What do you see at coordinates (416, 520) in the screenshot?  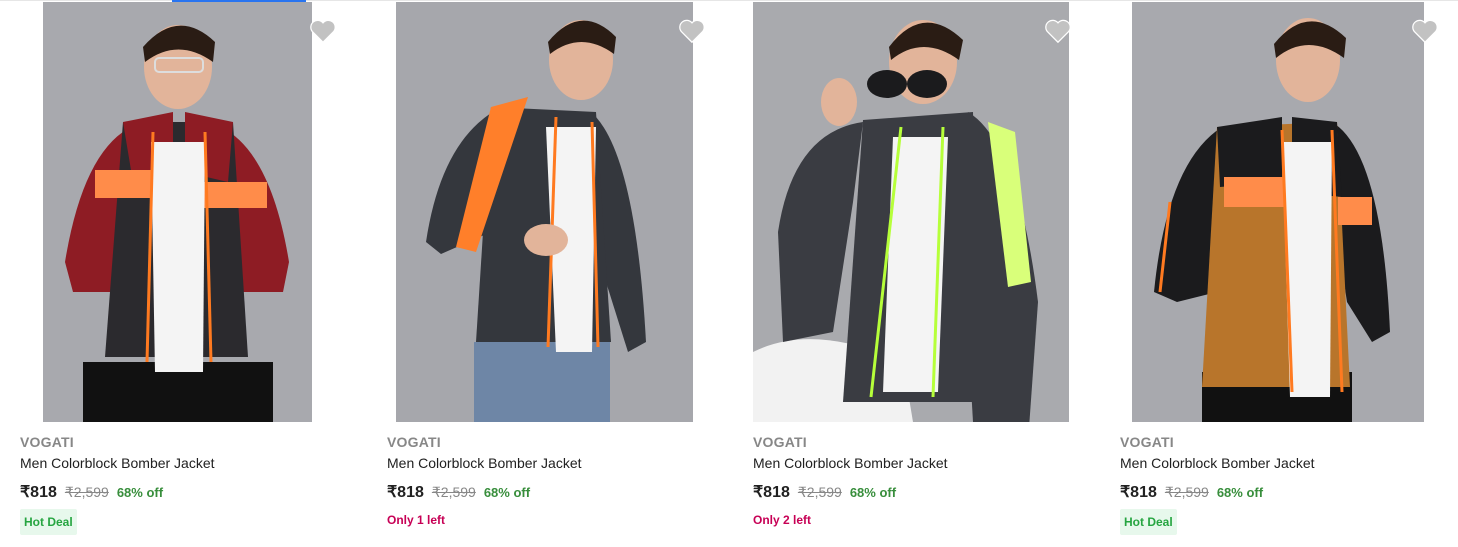 I see `stock-status: Only 1 left` at bounding box center [416, 520].